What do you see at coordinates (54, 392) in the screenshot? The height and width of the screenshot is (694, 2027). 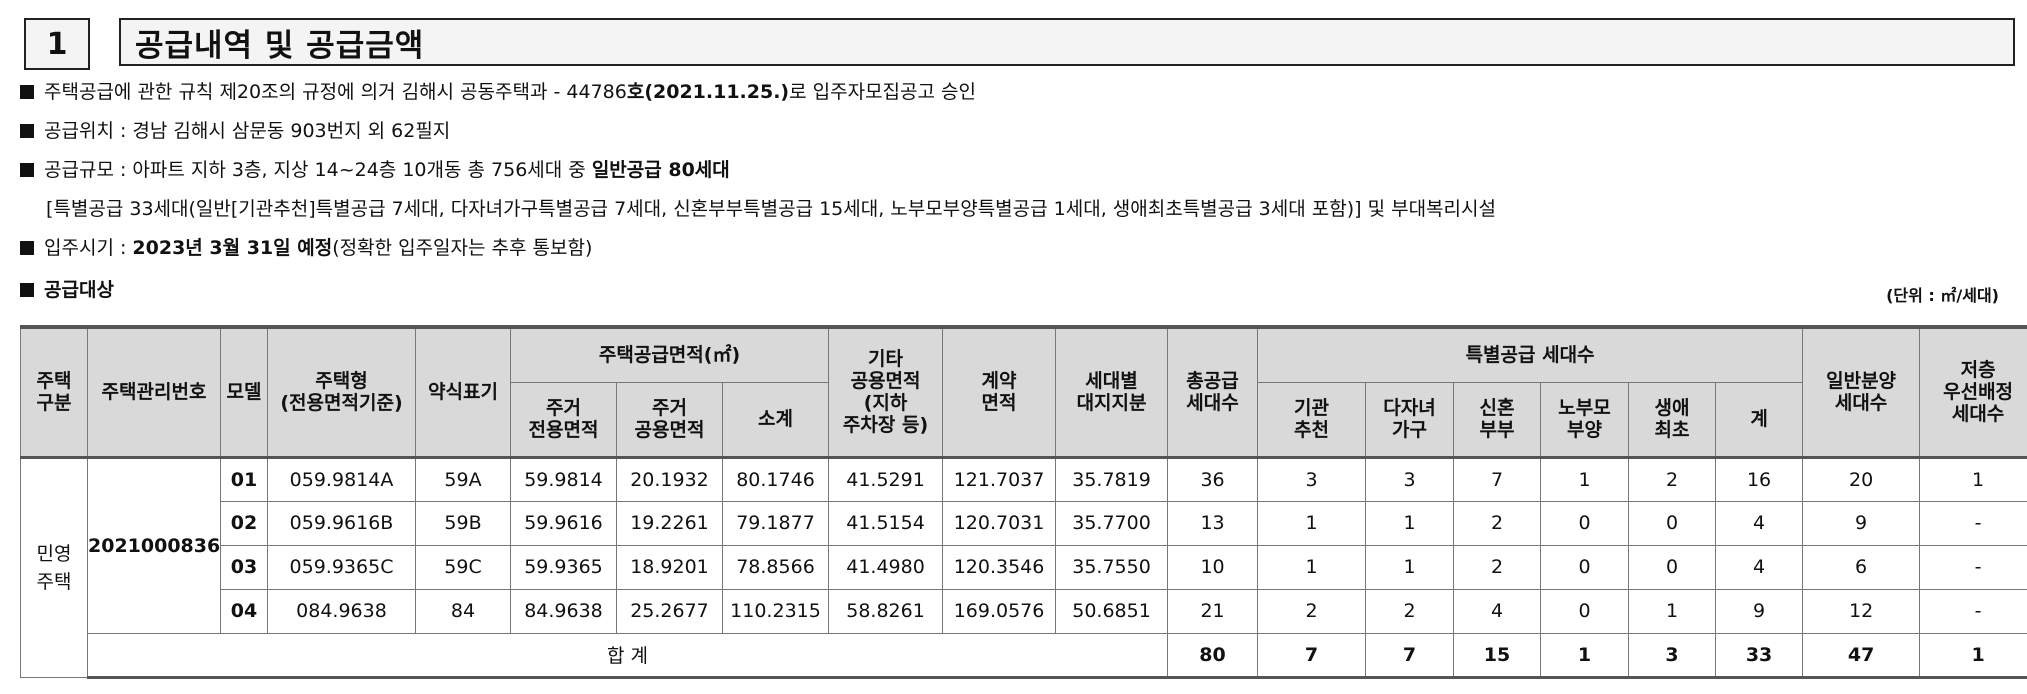 I see `th-house-category: 주택 구분` at bounding box center [54, 392].